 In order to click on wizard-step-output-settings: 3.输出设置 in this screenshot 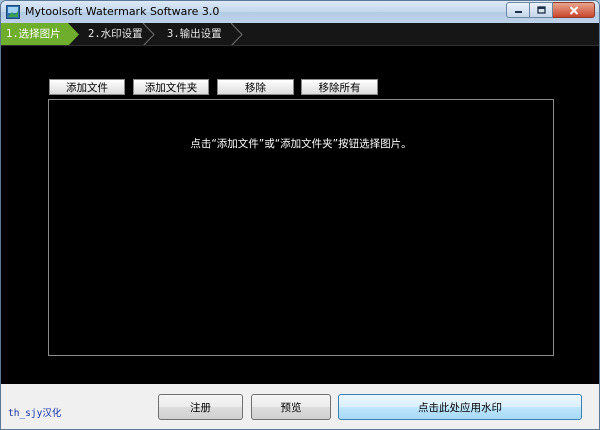, I will do `click(194, 34)`.